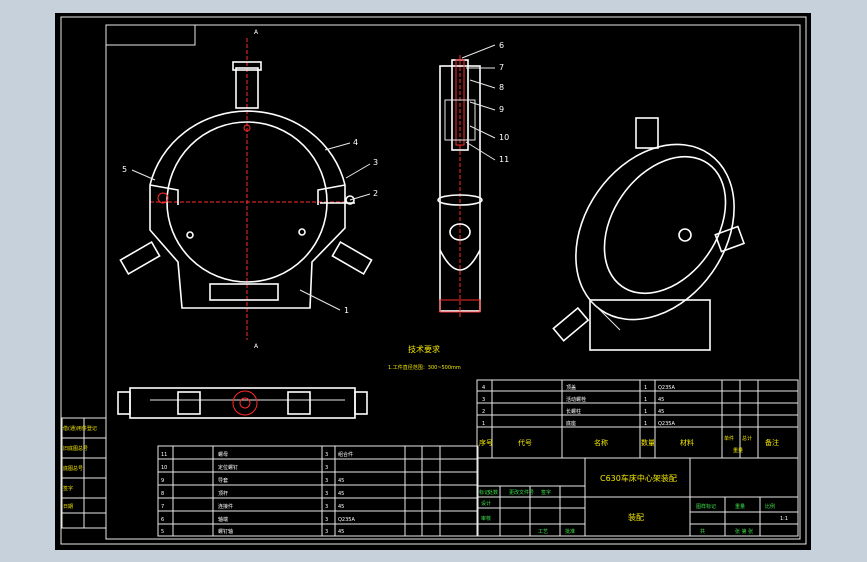  Describe the element at coordinates (645, 400) in the screenshot. I see `bom-r2-qty: 1` at that location.